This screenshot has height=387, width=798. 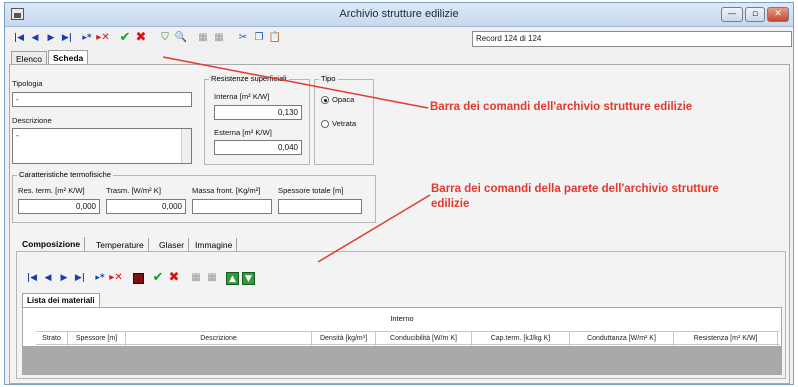 What do you see at coordinates (295, 82) in the screenshot?
I see `annotation-line-archive` at bounding box center [295, 82].